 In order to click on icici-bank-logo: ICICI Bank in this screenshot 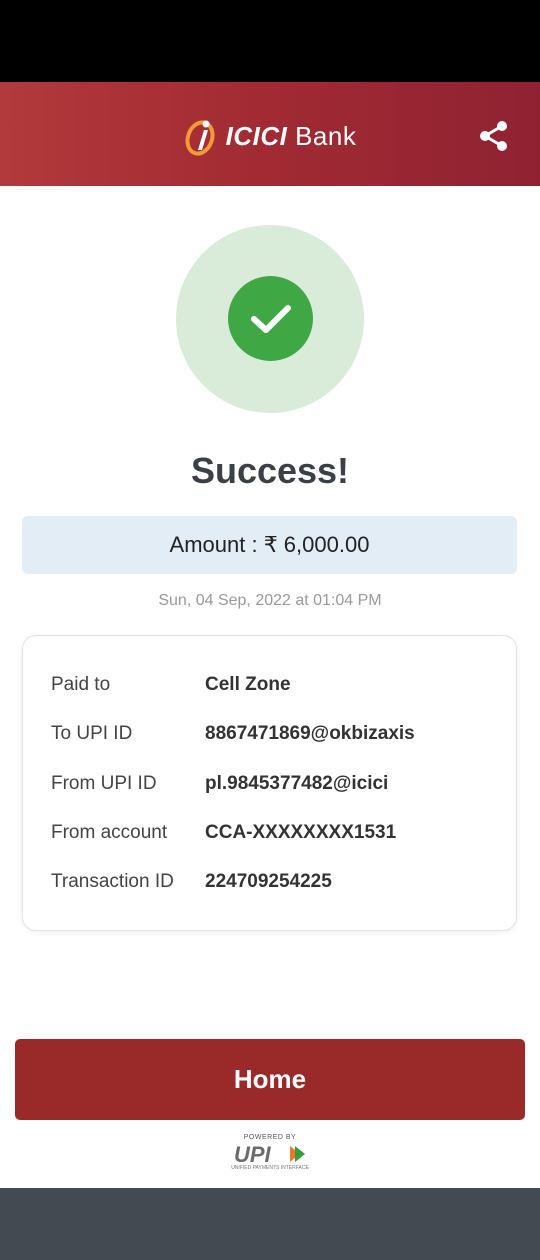, I will do `click(270, 136)`.